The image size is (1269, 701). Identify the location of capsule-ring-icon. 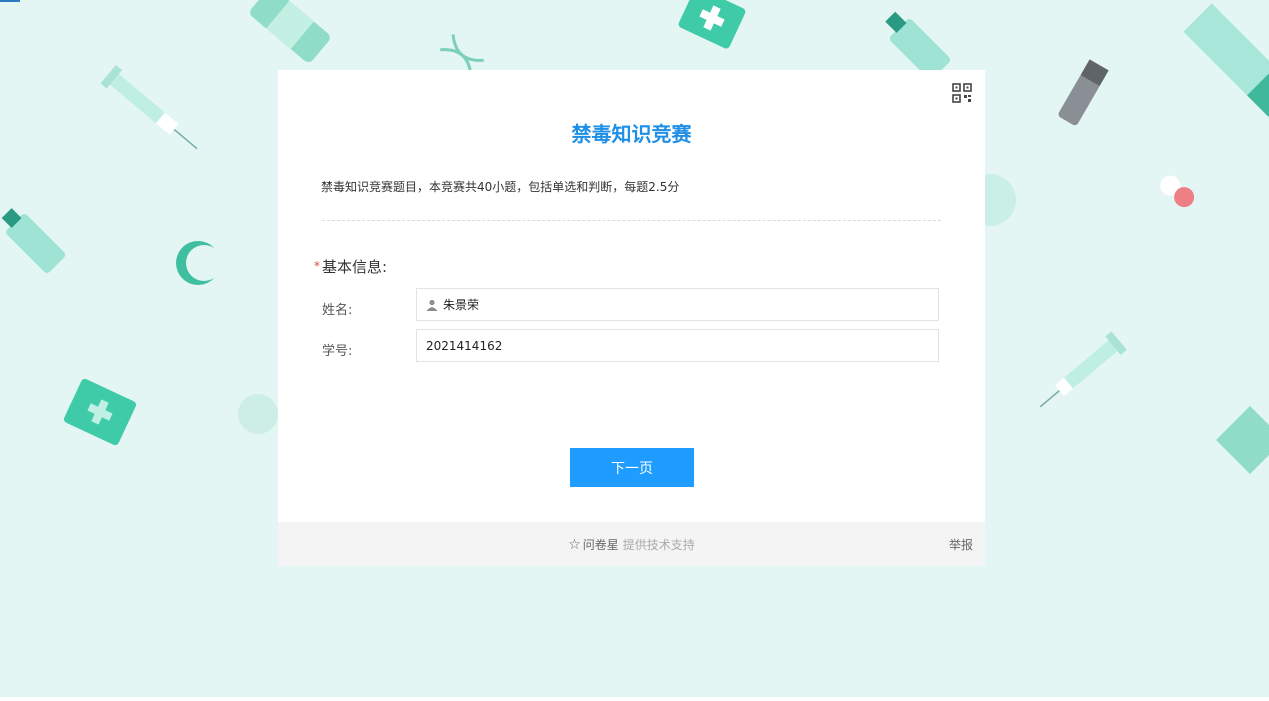
(199, 263).